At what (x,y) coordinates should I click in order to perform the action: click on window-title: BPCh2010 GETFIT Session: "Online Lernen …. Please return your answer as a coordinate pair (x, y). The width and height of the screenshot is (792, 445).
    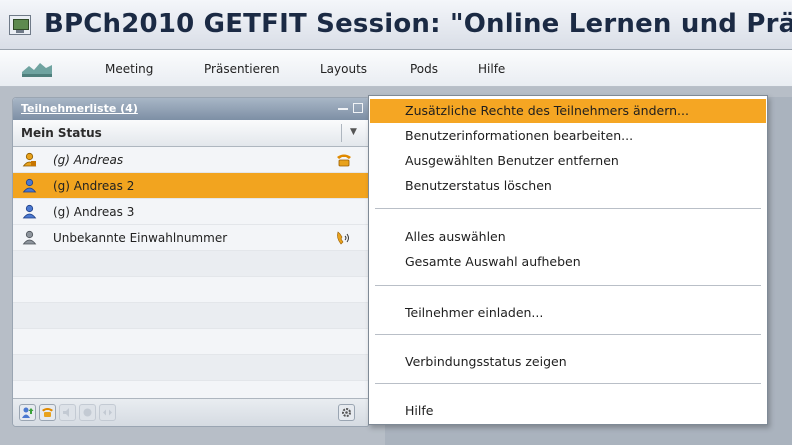
    Looking at the image, I should click on (418, 24).